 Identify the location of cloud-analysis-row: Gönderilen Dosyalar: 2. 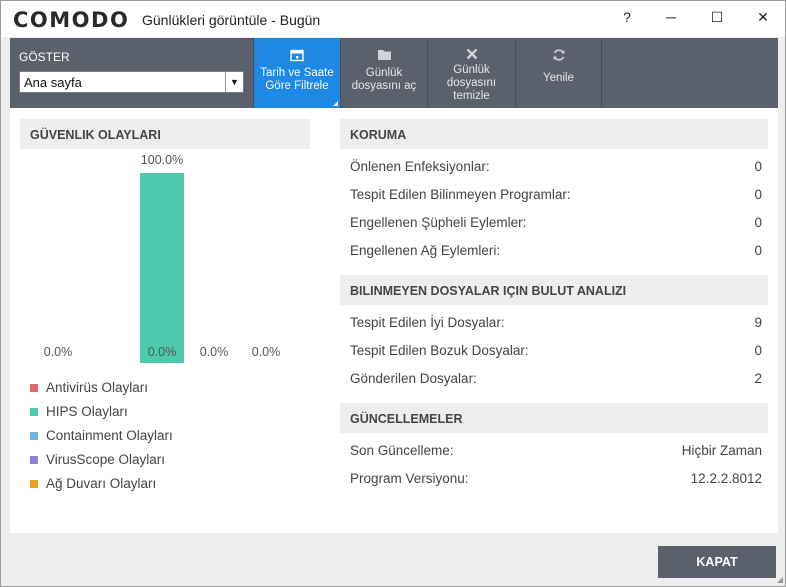
(556, 379).